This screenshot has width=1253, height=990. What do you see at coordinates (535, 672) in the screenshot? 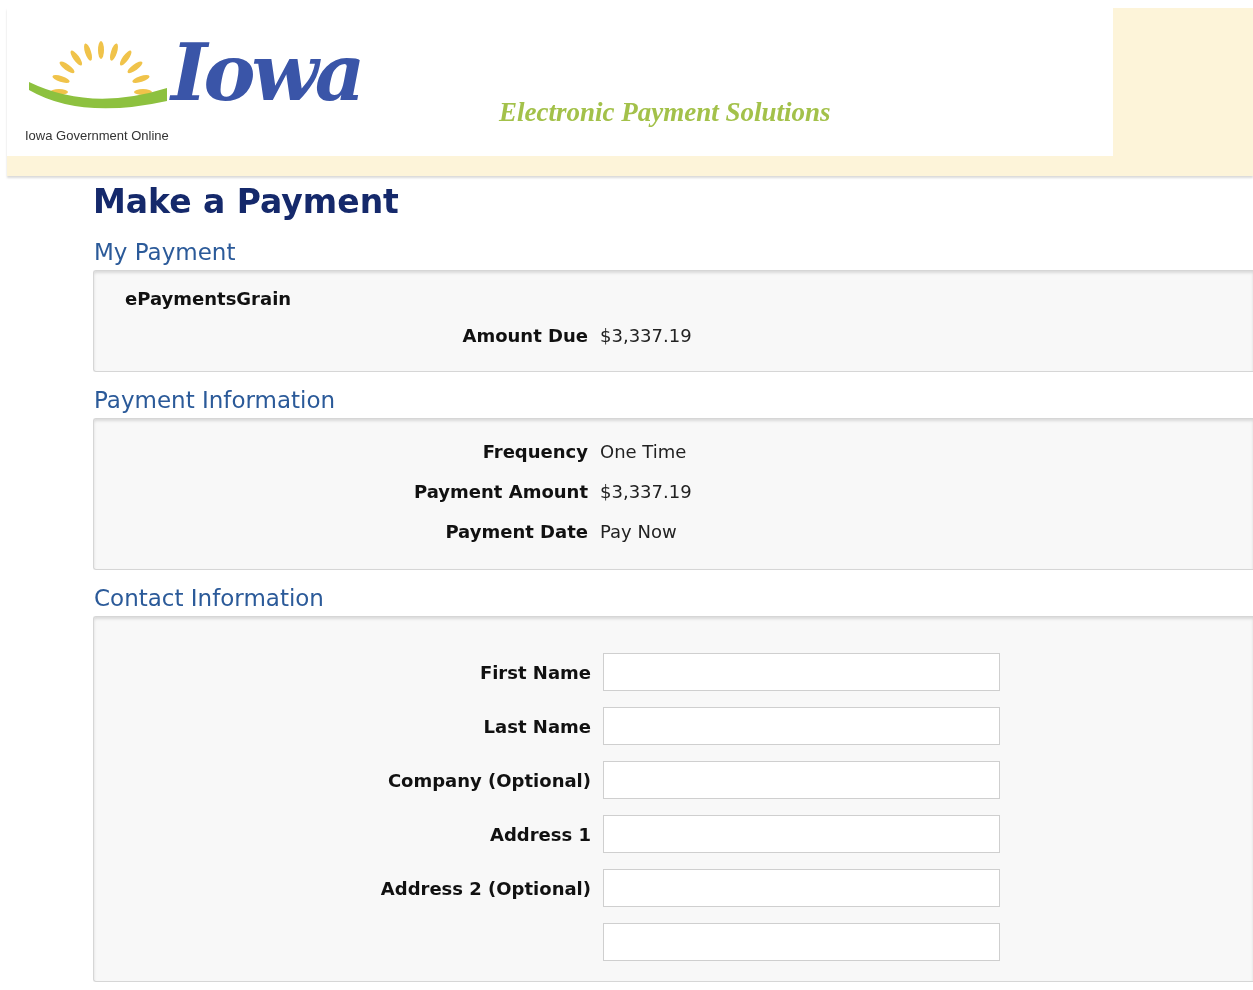
I see `field-label: First Name` at bounding box center [535, 672].